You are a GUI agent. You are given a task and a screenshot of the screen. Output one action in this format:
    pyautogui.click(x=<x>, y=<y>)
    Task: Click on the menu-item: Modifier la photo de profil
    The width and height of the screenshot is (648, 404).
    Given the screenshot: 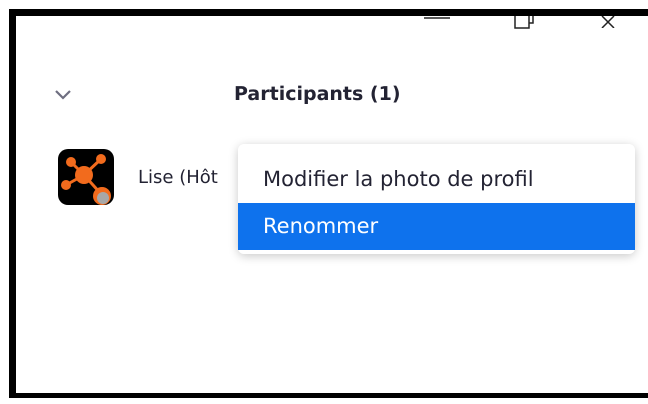 What is the action you would take?
    pyautogui.click(x=436, y=179)
    